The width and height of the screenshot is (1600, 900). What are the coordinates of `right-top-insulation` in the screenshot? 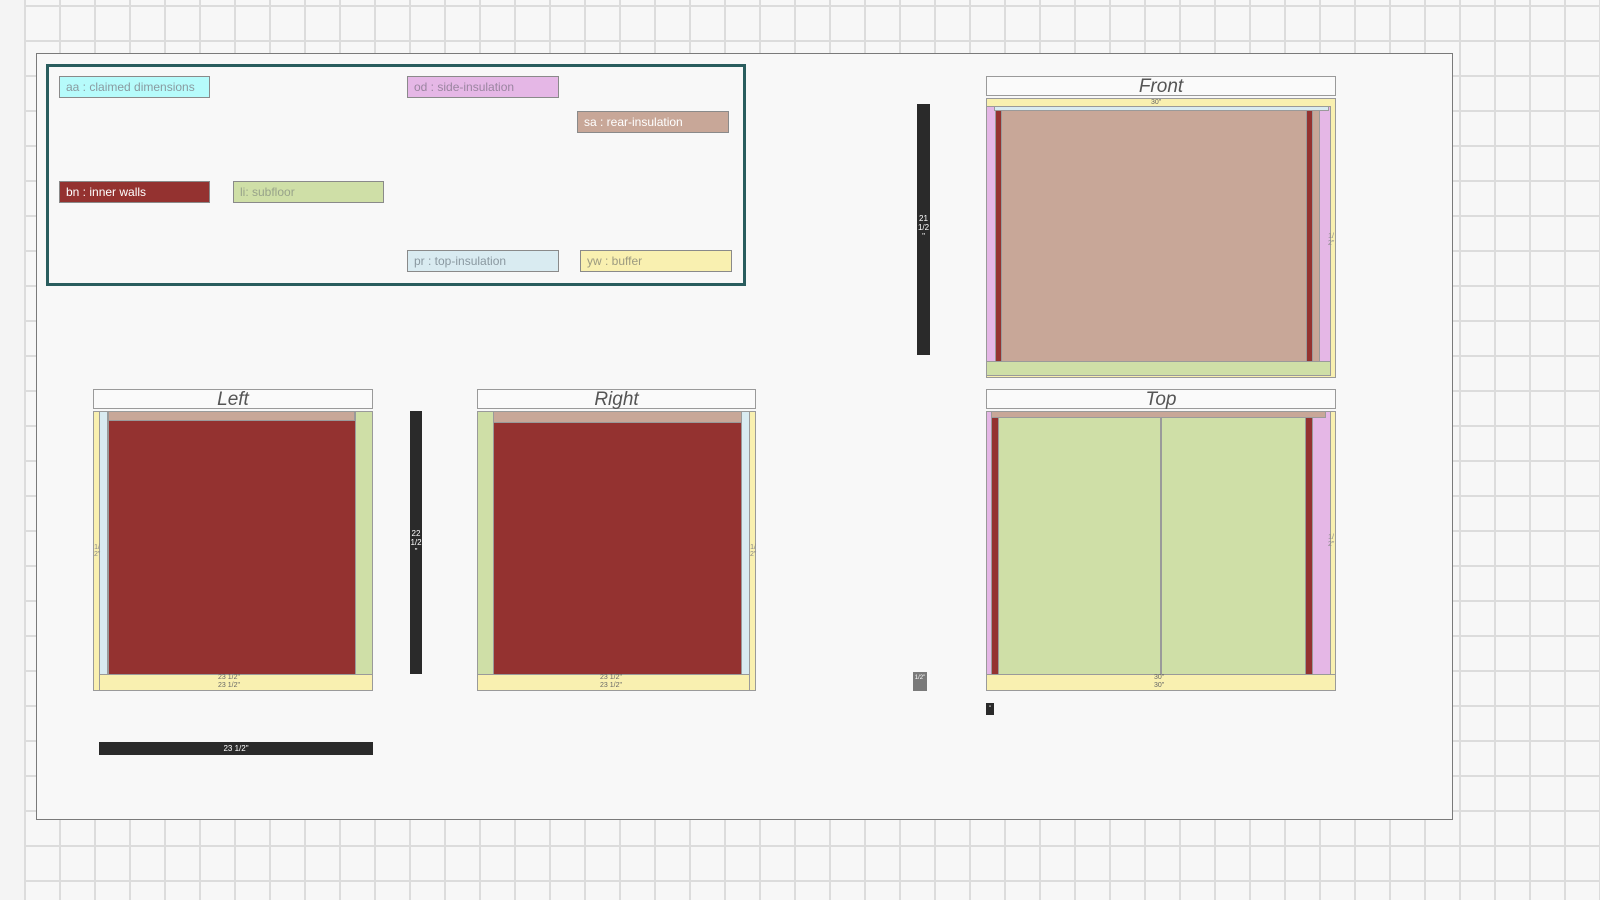 It's located at (745, 543).